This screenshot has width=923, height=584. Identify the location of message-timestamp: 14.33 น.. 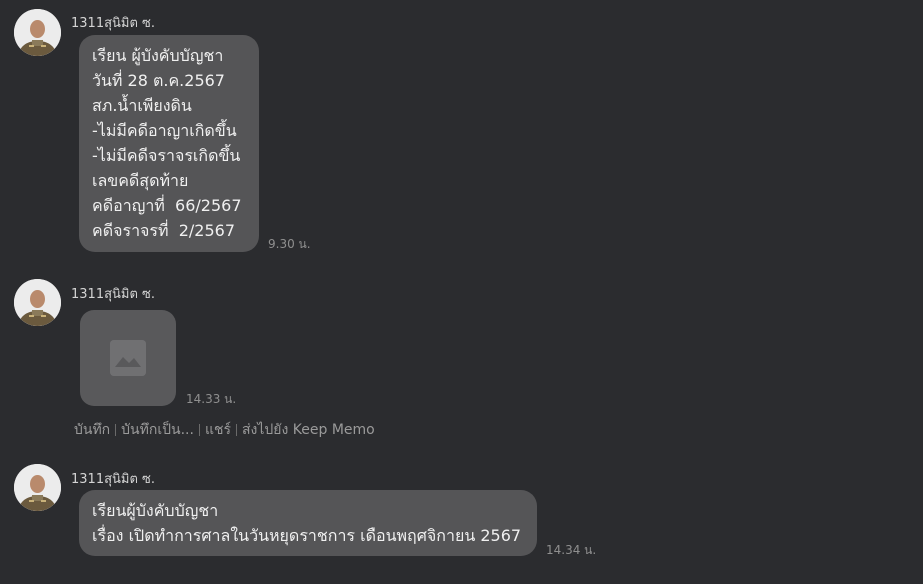
(211, 399).